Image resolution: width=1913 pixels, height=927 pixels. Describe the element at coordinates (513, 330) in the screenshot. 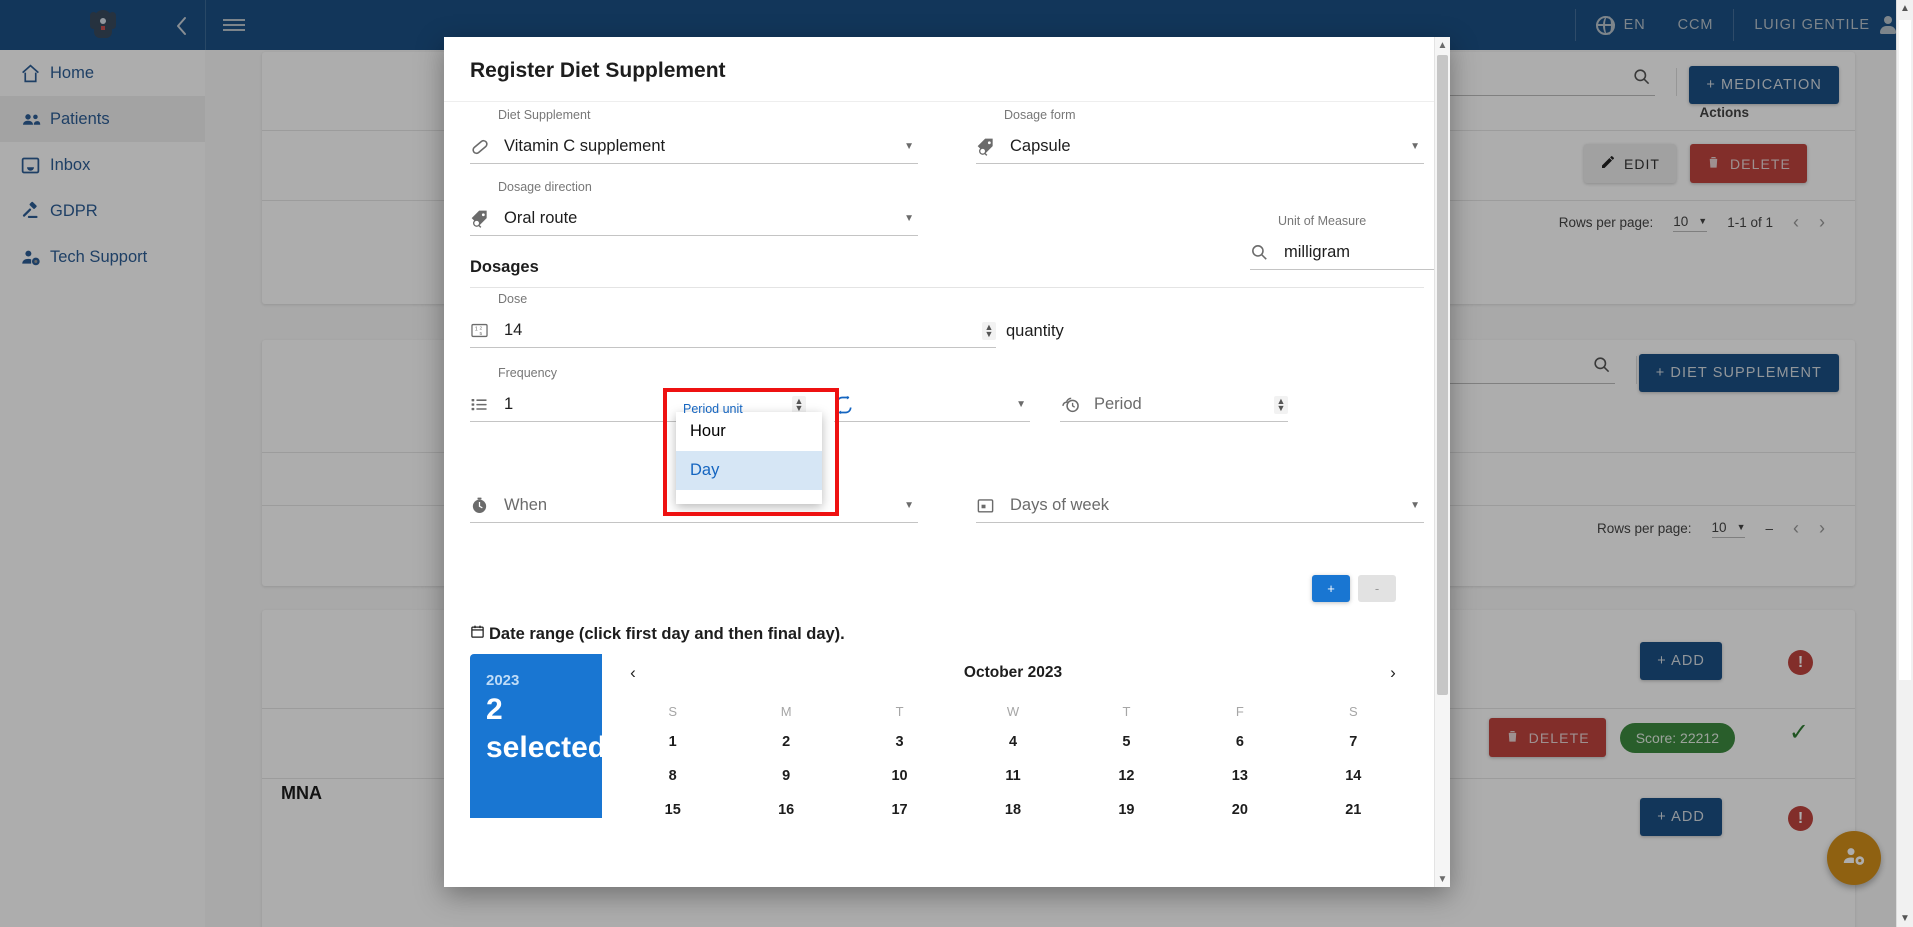

I see `dose-value: 14` at that location.